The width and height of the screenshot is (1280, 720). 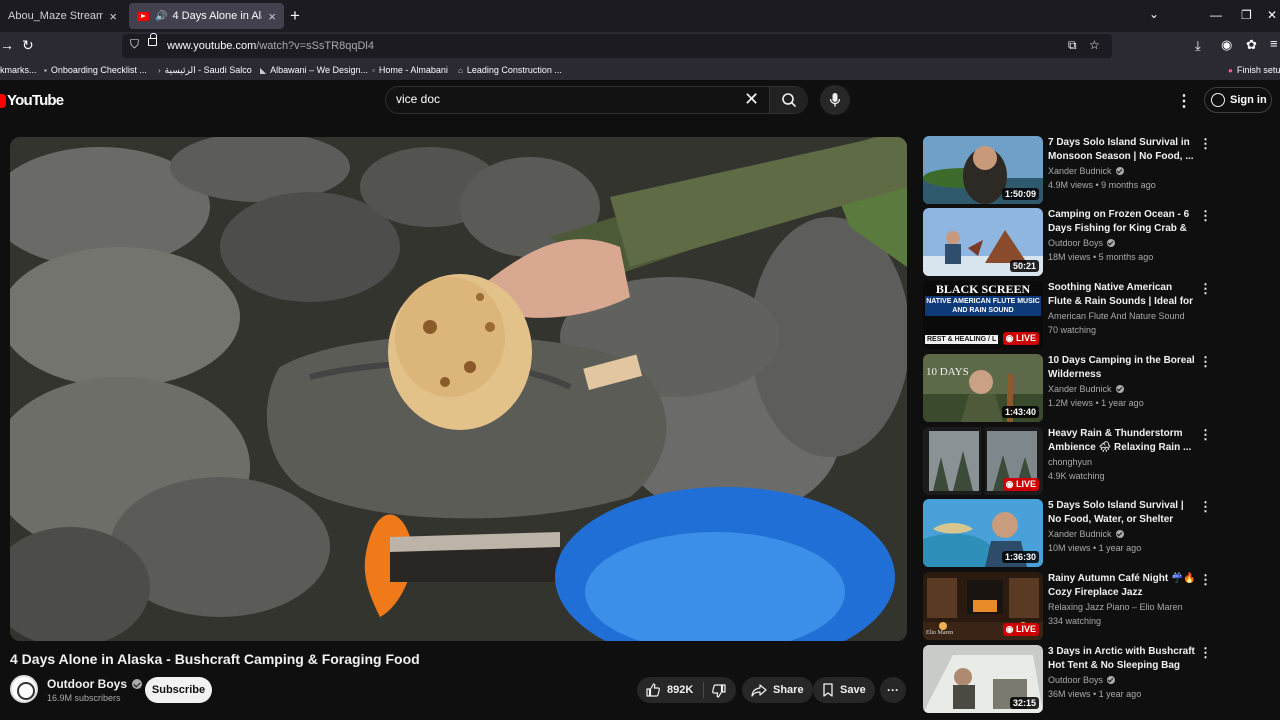 What do you see at coordinates (1272, 15) in the screenshot?
I see `close-window-icon: ✕` at bounding box center [1272, 15].